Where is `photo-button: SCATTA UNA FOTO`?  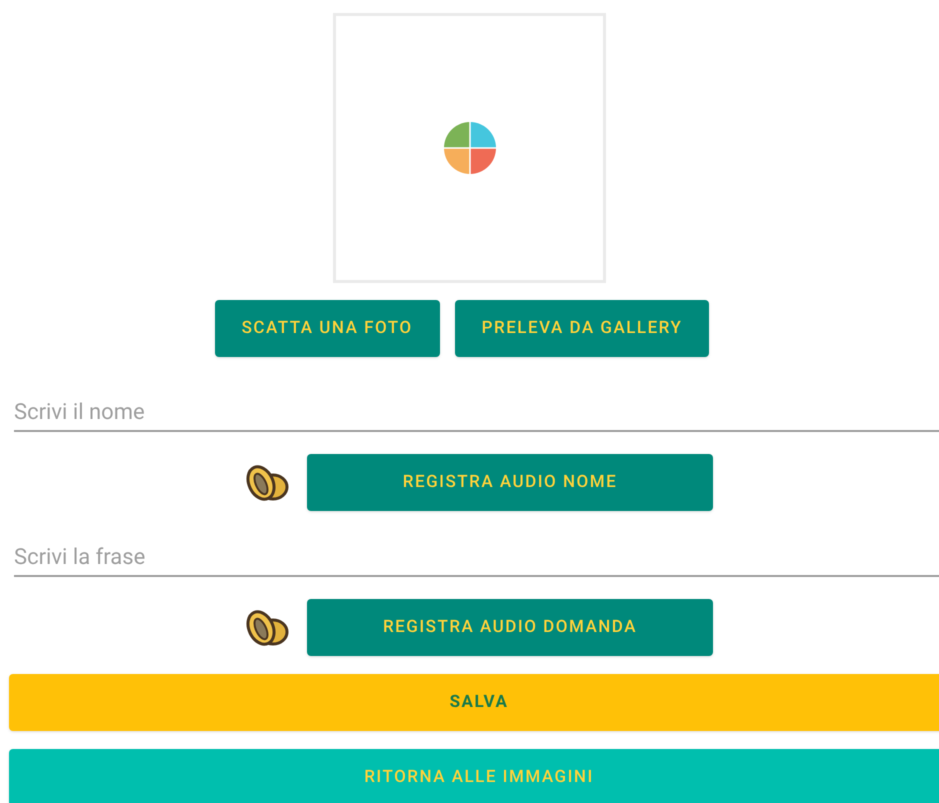
photo-button: SCATTA UNA FOTO is located at coordinates (327, 328).